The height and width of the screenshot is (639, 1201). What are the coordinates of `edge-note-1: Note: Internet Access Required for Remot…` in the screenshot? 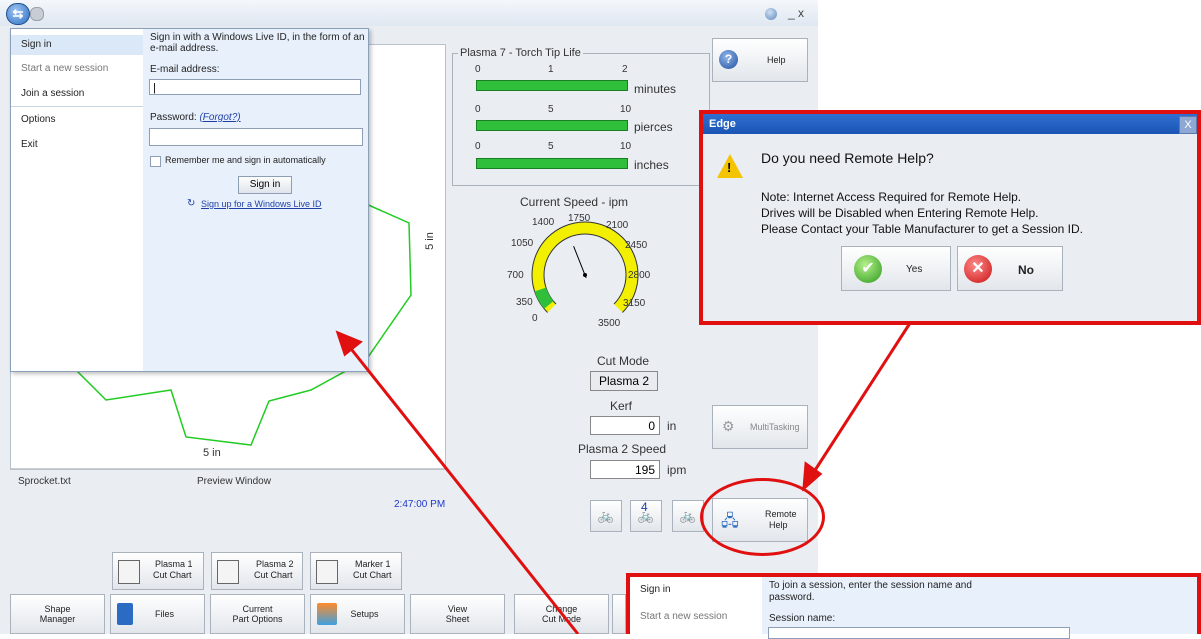 It's located at (891, 197).